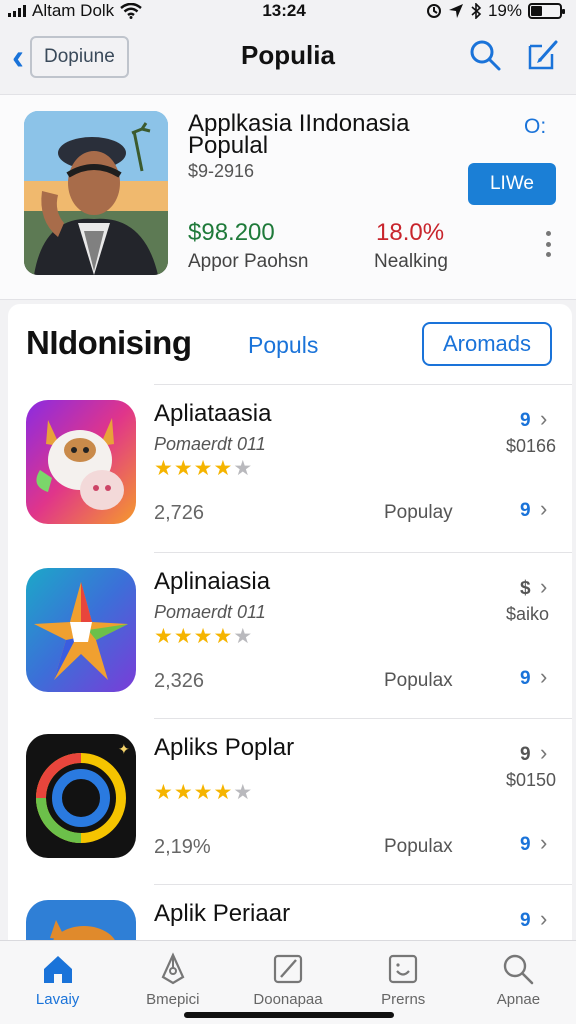  I want to click on list-header: NIdonising Populs Aromads, so click(290, 344).